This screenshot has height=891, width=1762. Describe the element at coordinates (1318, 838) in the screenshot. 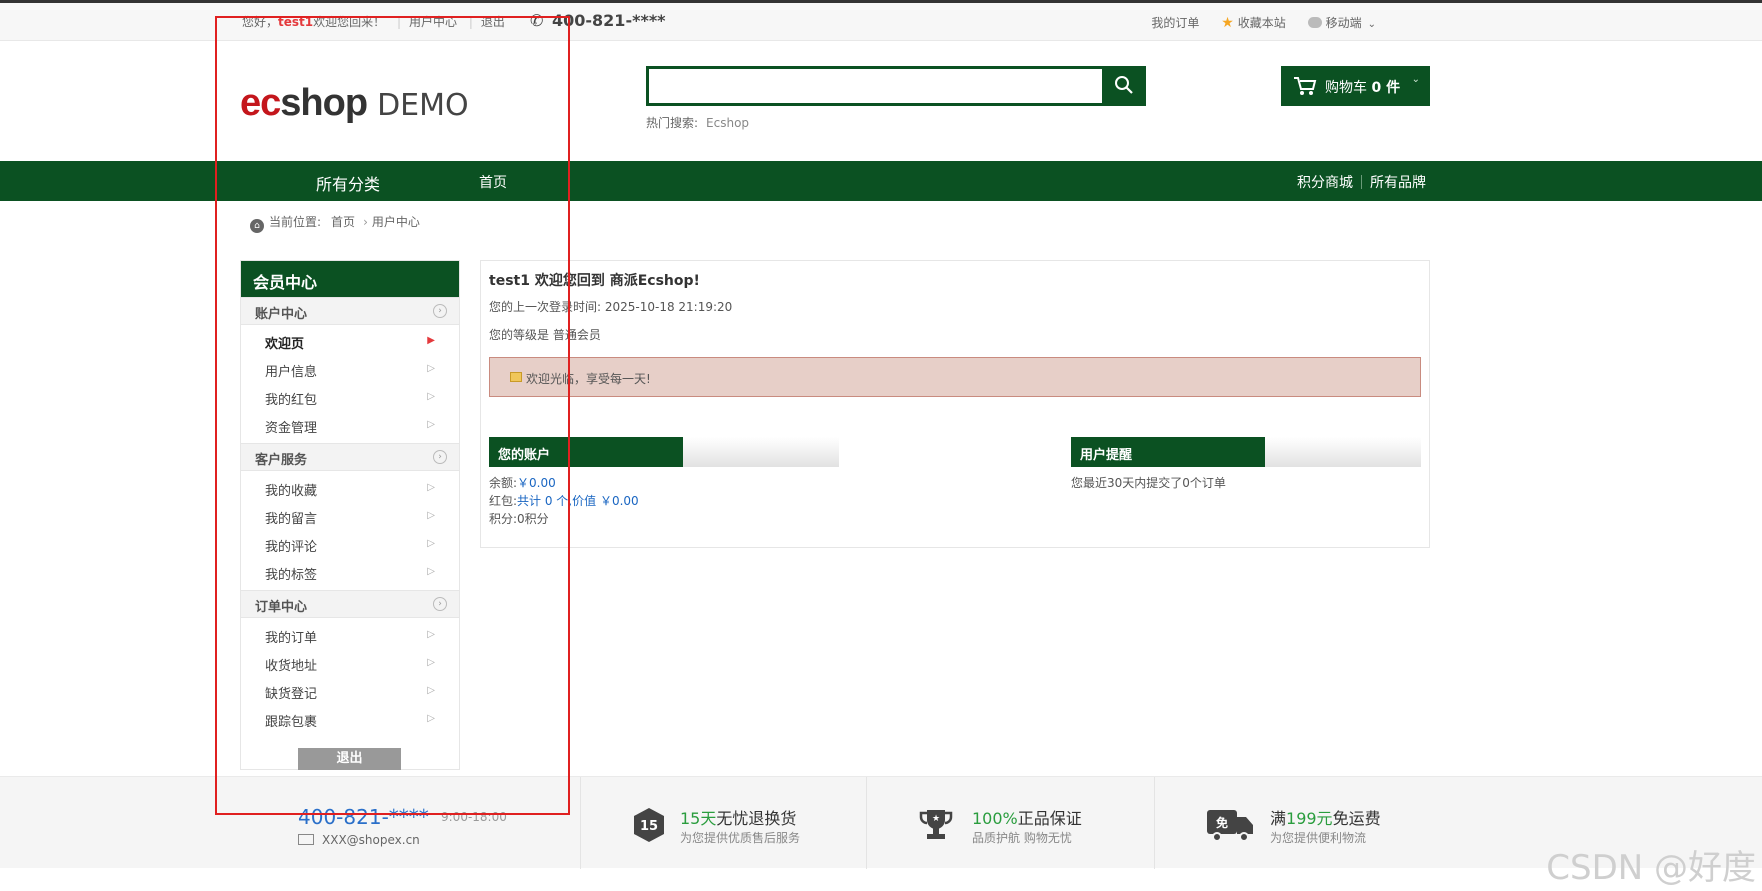

I see `feature-shipping-sub: 为您提供便利物流` at that location.